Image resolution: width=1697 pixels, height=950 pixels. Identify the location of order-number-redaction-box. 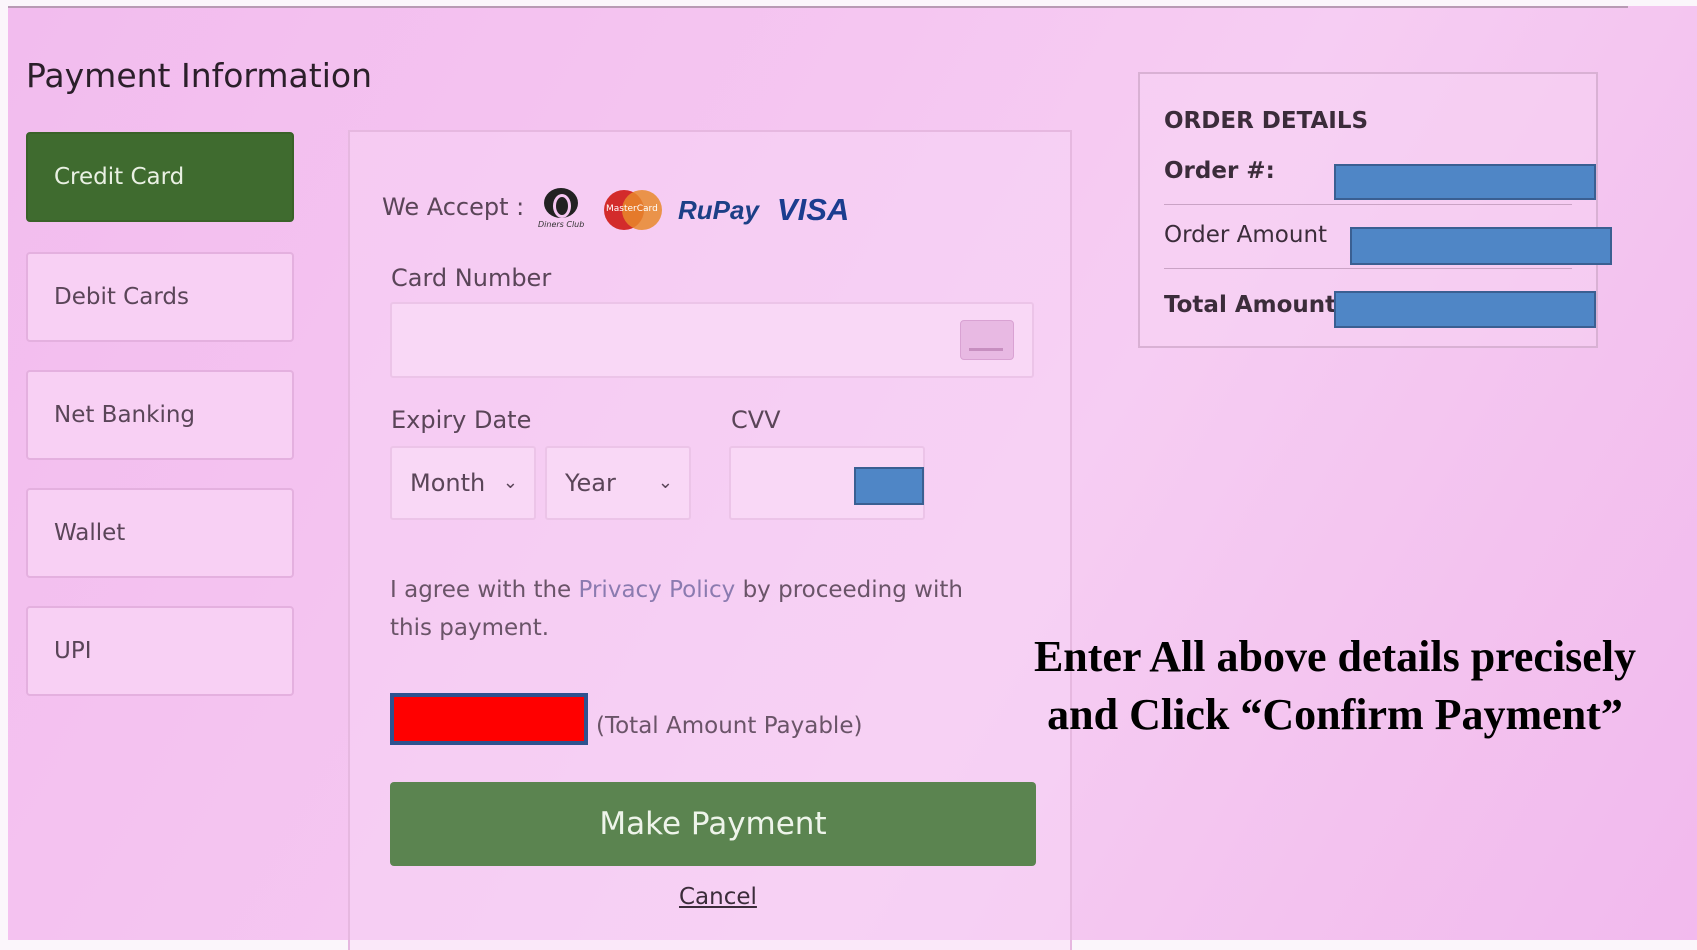
(1465, 182).